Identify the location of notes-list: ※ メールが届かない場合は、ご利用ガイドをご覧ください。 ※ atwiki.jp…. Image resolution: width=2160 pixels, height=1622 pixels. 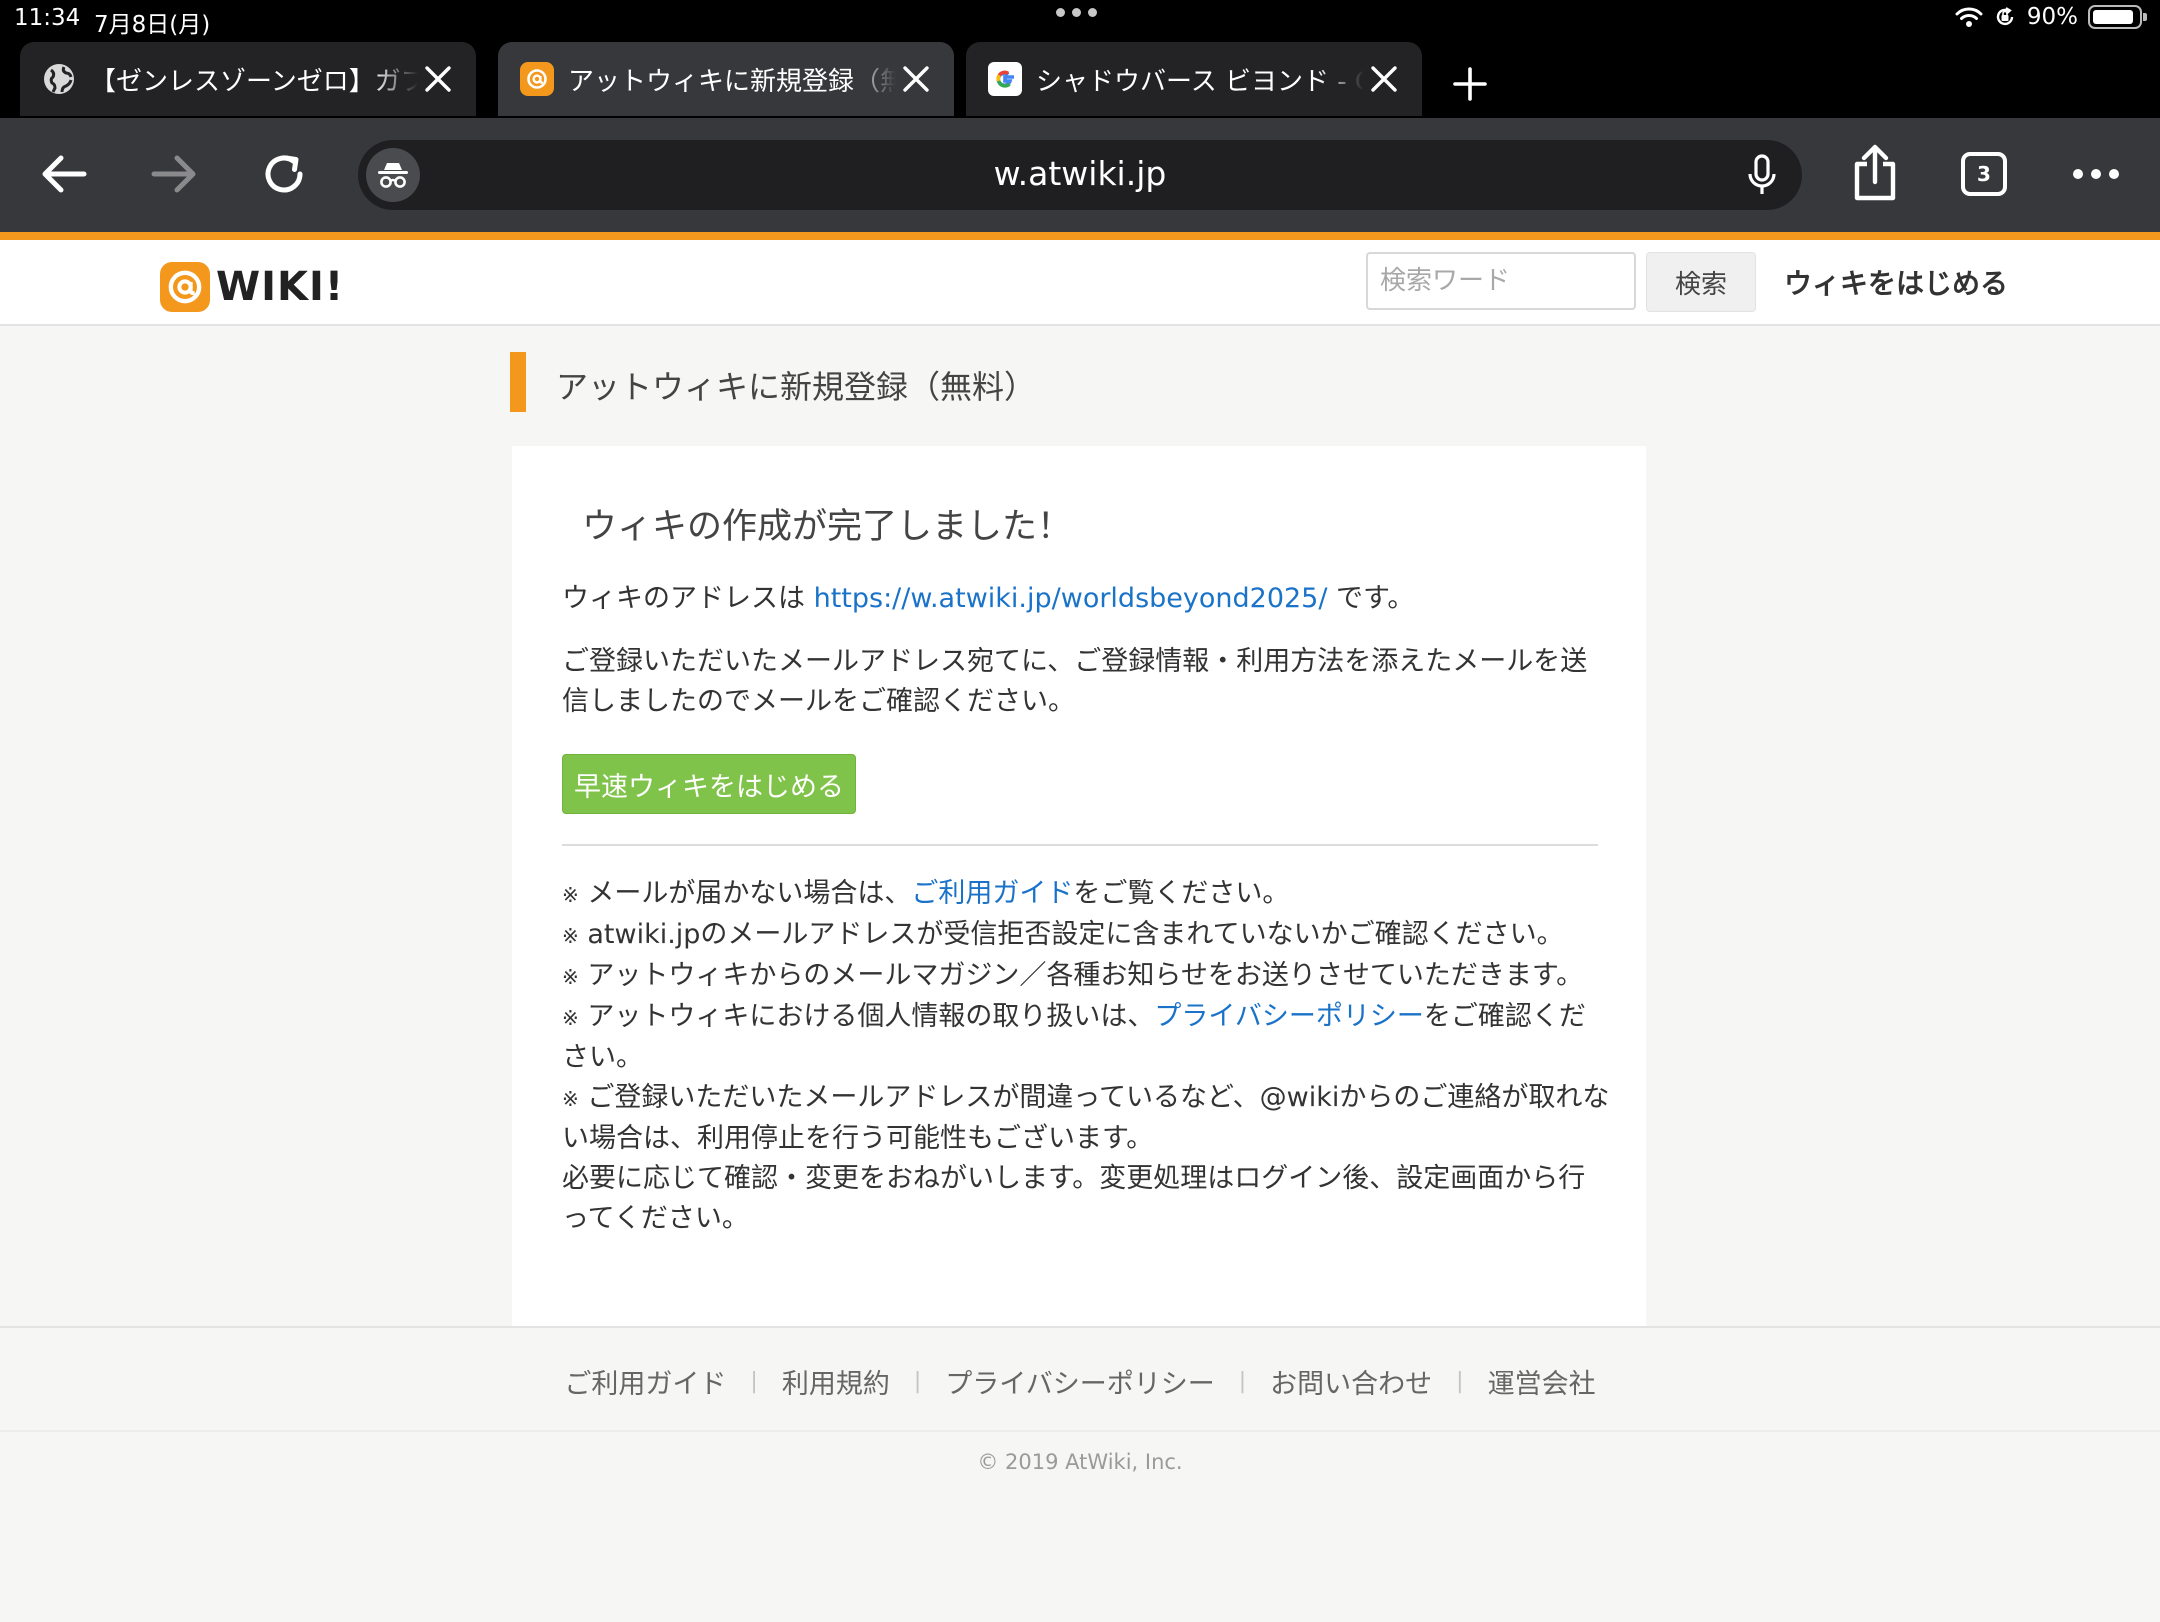
(1087, 1056).